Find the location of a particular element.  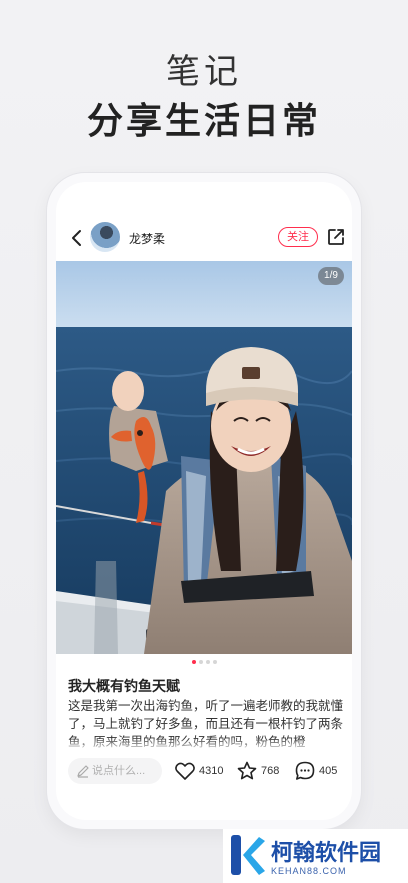

engagement-bar: 说点什么... 4310 768 405 is located at coordinates (204, 772).